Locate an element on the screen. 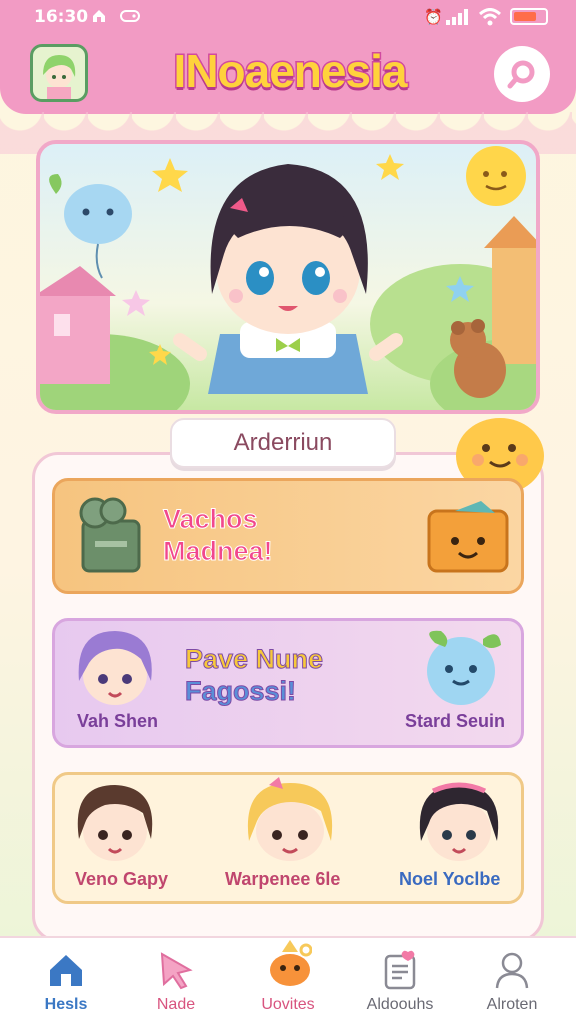 This screenshot has width=576, height=1026. blonde-character-icon is located at coordinates (290, 819).